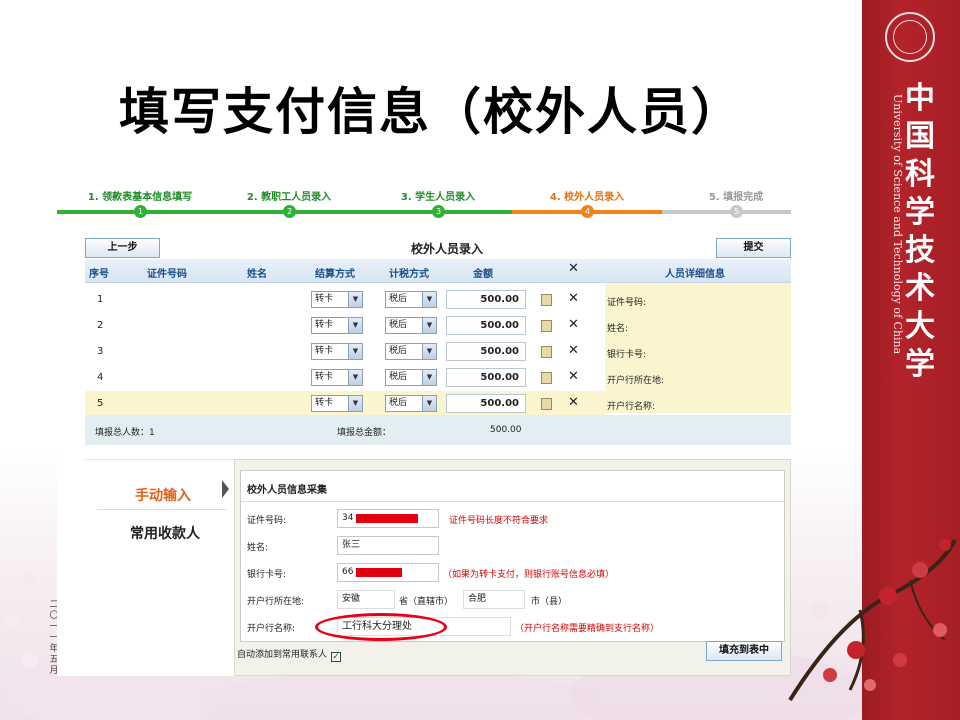 The height and width of the screenshot is (720, 960). I want to click on step-1-dot: 1, so click(140, 211).